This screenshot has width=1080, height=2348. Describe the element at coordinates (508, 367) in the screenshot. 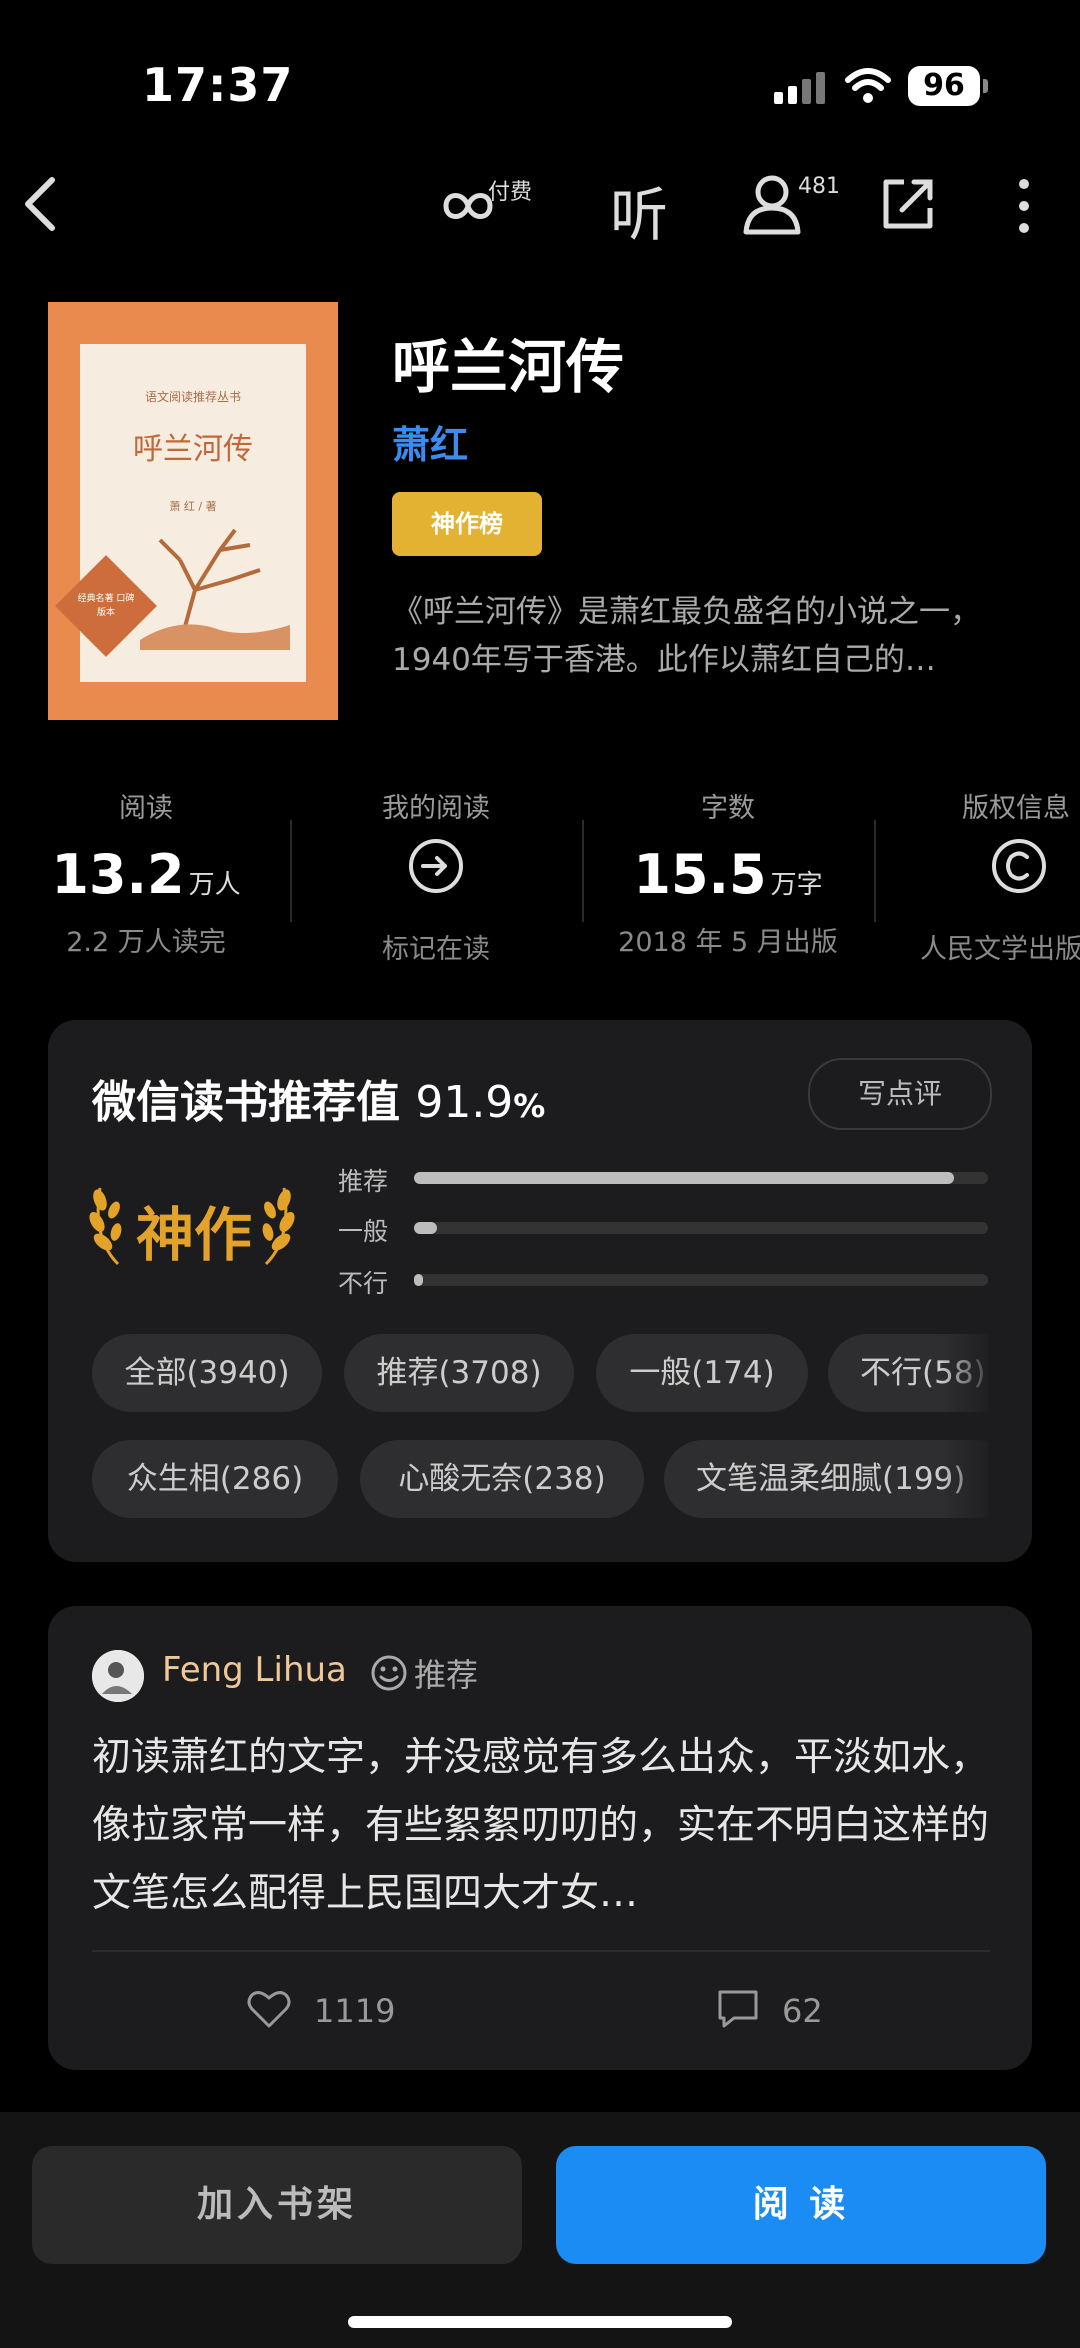

I see `book-title: 呼兰河传` at that location.